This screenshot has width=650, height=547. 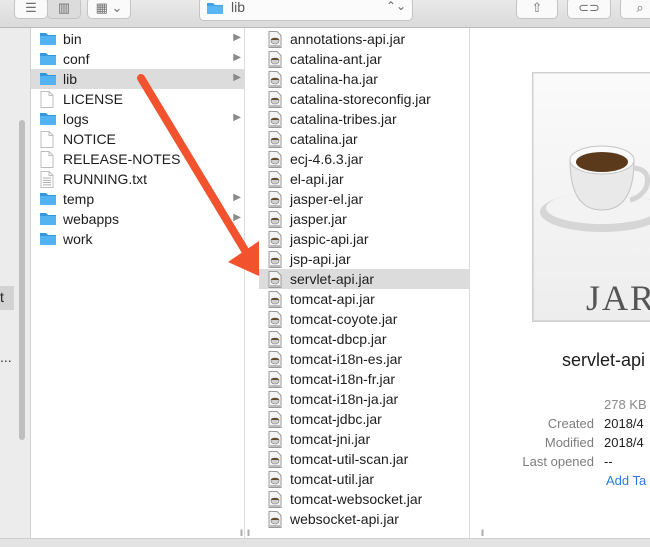 I want to click on tag-button: ⊂⊃, so click(x=589, y=9).